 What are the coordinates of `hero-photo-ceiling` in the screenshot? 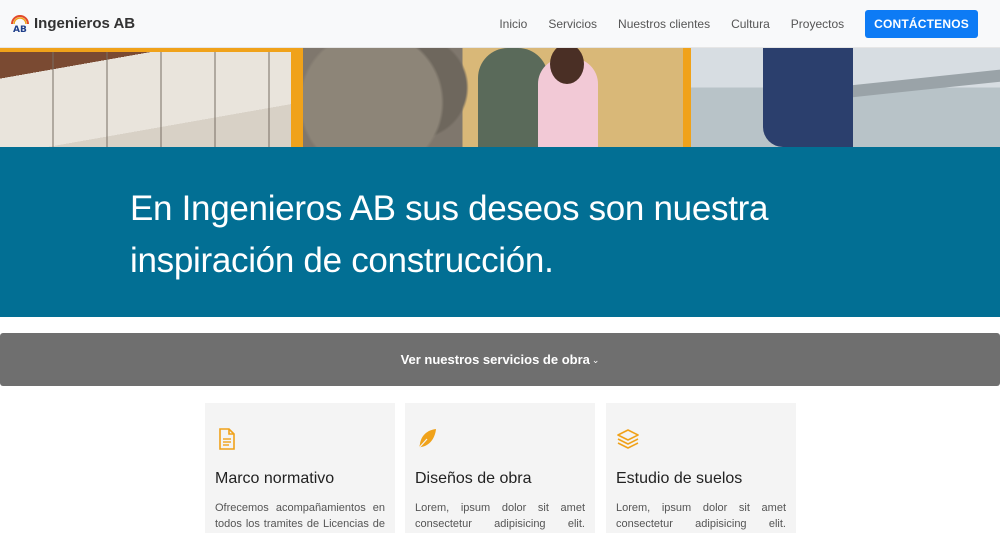 It's located at (151, 97).